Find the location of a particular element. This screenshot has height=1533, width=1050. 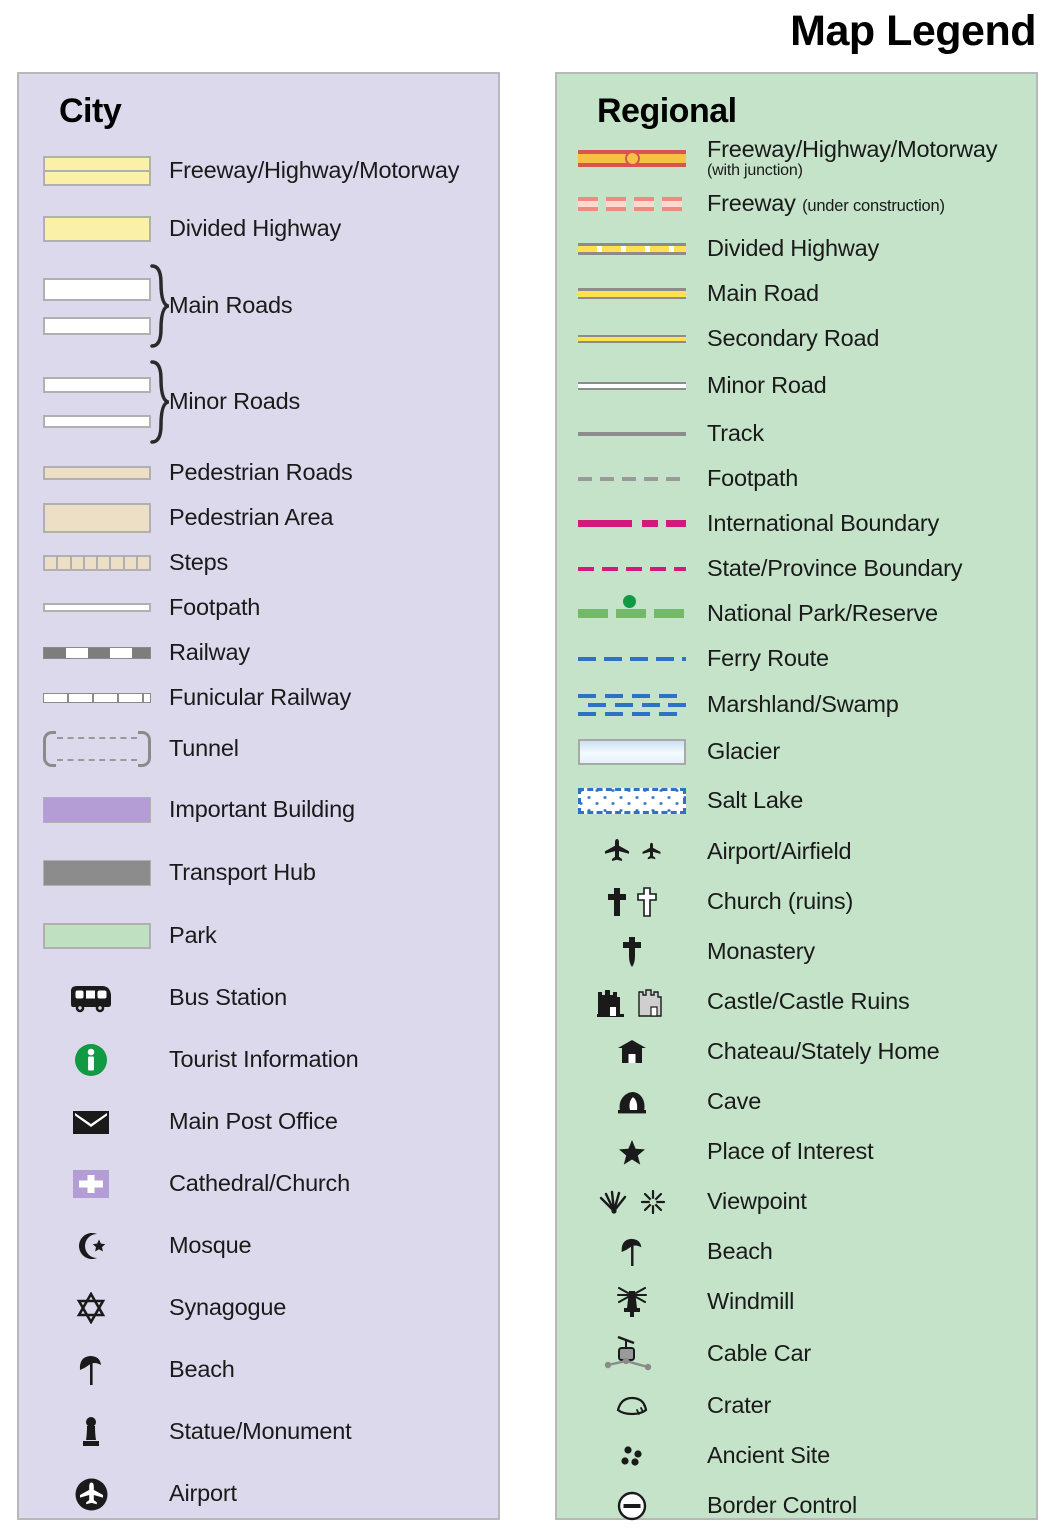

cable-car-symbol is located at coordinates (632, 1354).